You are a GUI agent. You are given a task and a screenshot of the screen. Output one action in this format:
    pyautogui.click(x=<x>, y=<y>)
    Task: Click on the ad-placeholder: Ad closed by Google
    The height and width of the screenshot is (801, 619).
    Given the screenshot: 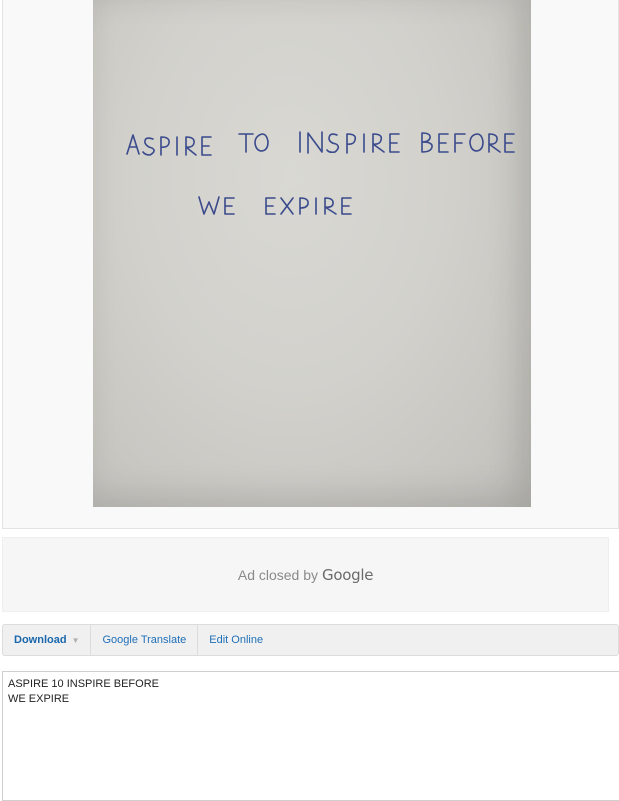 What is the action you would take?
    pyautogui.click(x=305, y=574)
    